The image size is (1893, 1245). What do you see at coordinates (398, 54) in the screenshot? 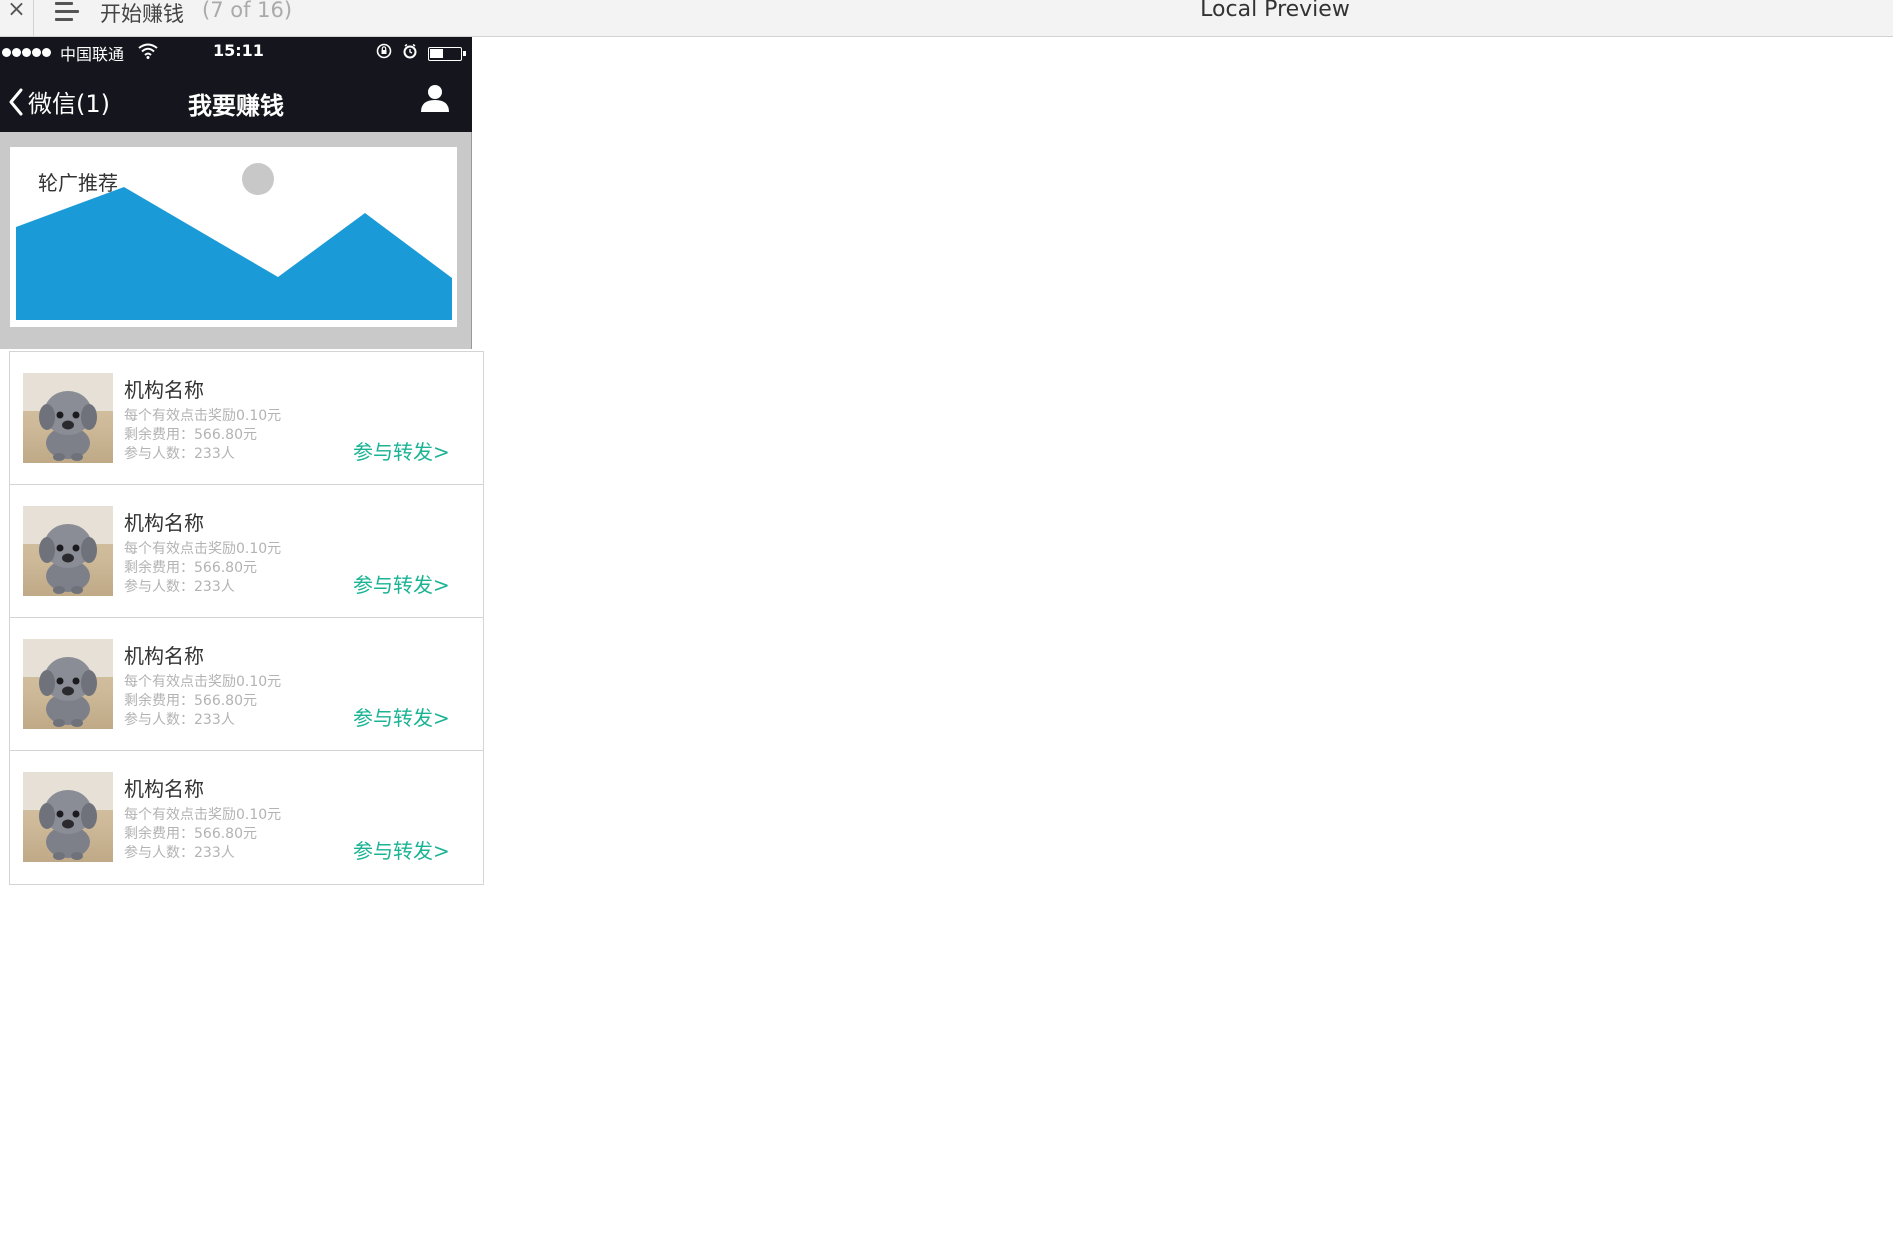
I see `status-icons` at bounding box center [398, 54].